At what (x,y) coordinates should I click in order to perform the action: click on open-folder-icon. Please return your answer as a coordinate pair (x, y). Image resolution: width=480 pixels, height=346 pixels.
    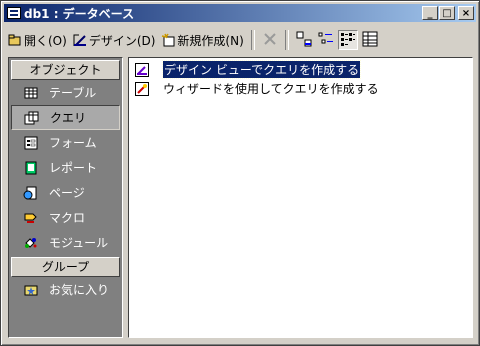
    Looking at the image, I should click on (15, 40).